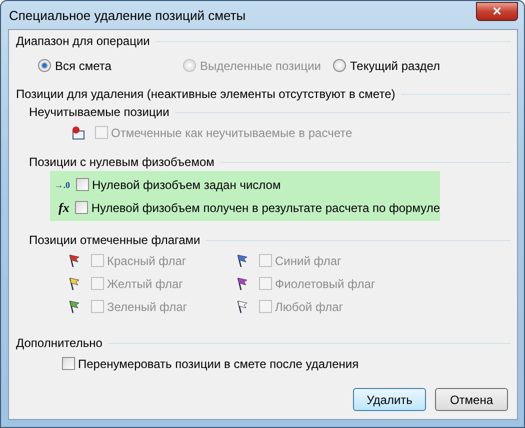  I want to click on section-title: Диапазон для операции, so click(83, 41).